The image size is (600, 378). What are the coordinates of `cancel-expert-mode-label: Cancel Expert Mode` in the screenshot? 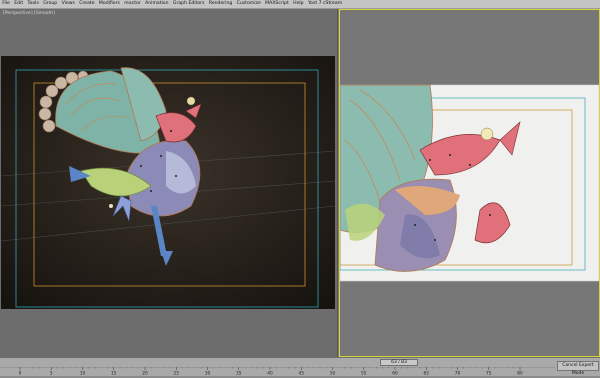 It's located at (578, 369).